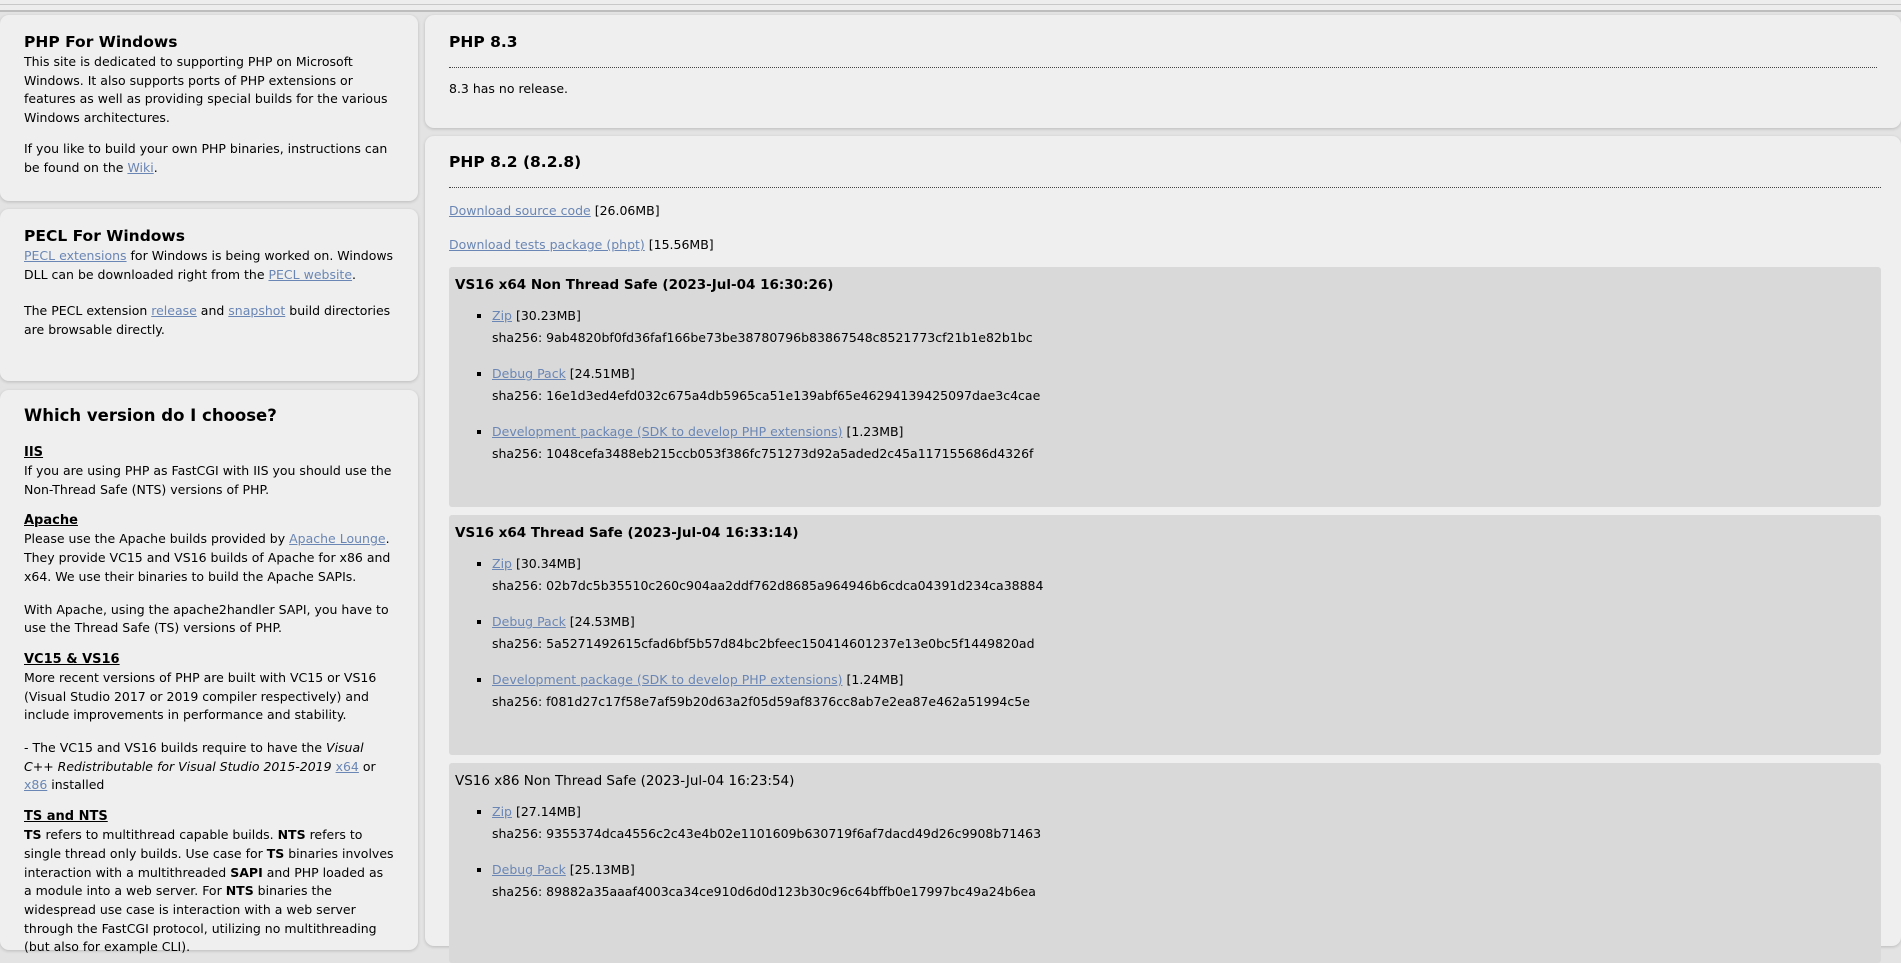  What do you see at coordinates (509, 88) in the screenshot?
I see `php-83-status: 8.3 has no release.` at bounding box center [509, 88].